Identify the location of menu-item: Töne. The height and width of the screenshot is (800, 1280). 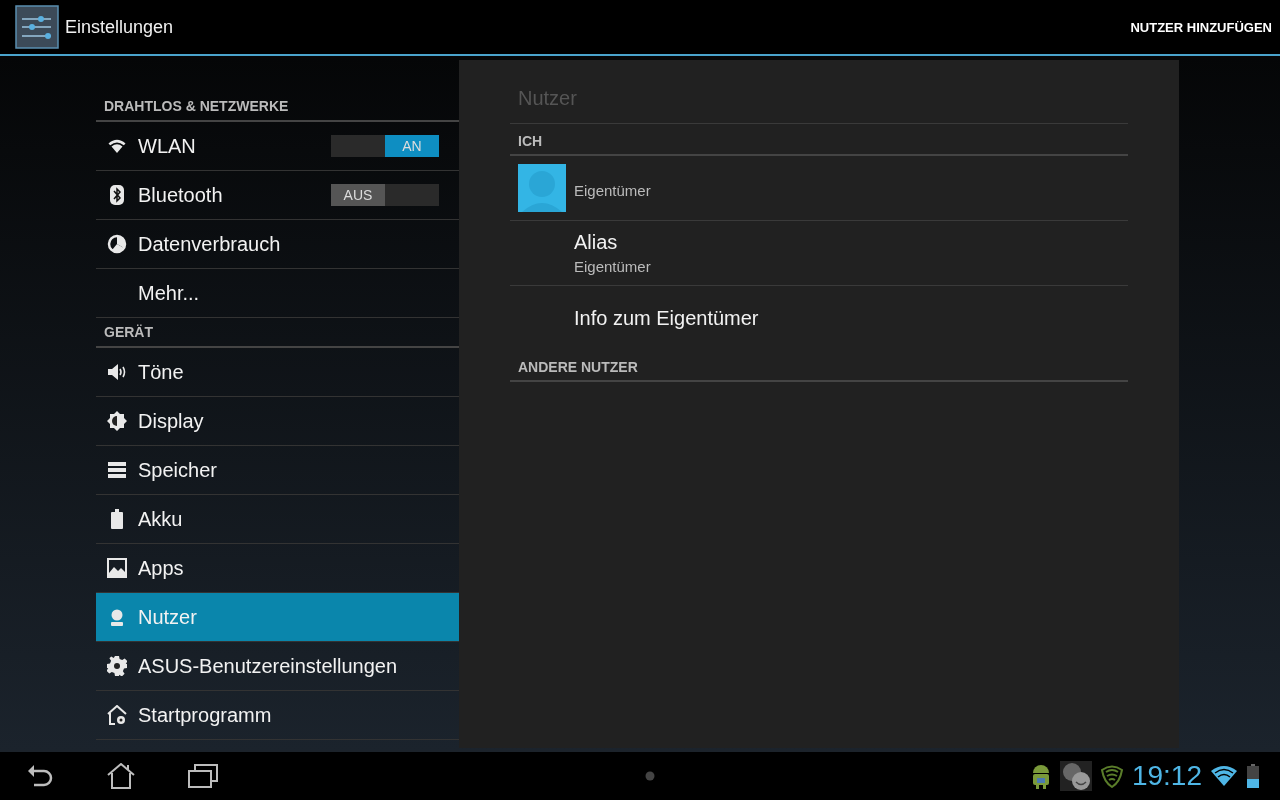
(277, 372).